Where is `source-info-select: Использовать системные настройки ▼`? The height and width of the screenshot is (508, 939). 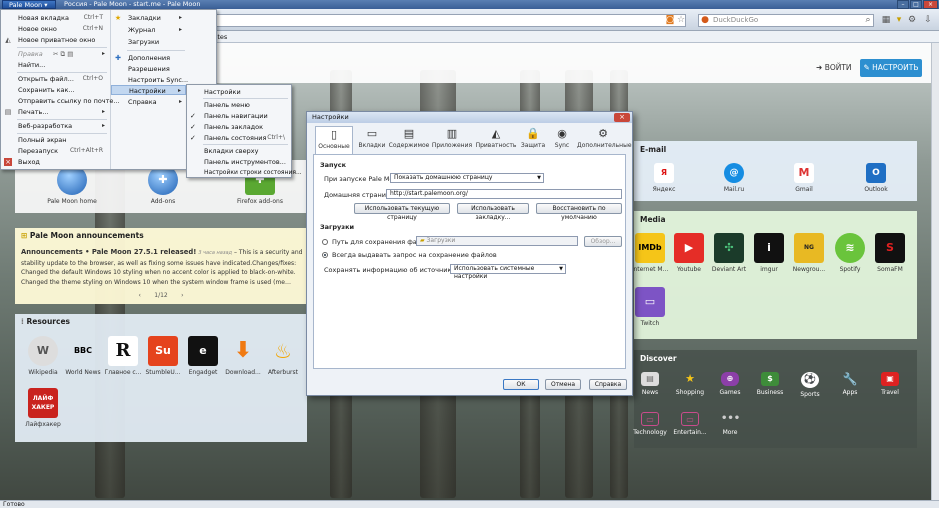 source-info-select: Использовать системные настройки ▼ is located at coordinates (508, 272).